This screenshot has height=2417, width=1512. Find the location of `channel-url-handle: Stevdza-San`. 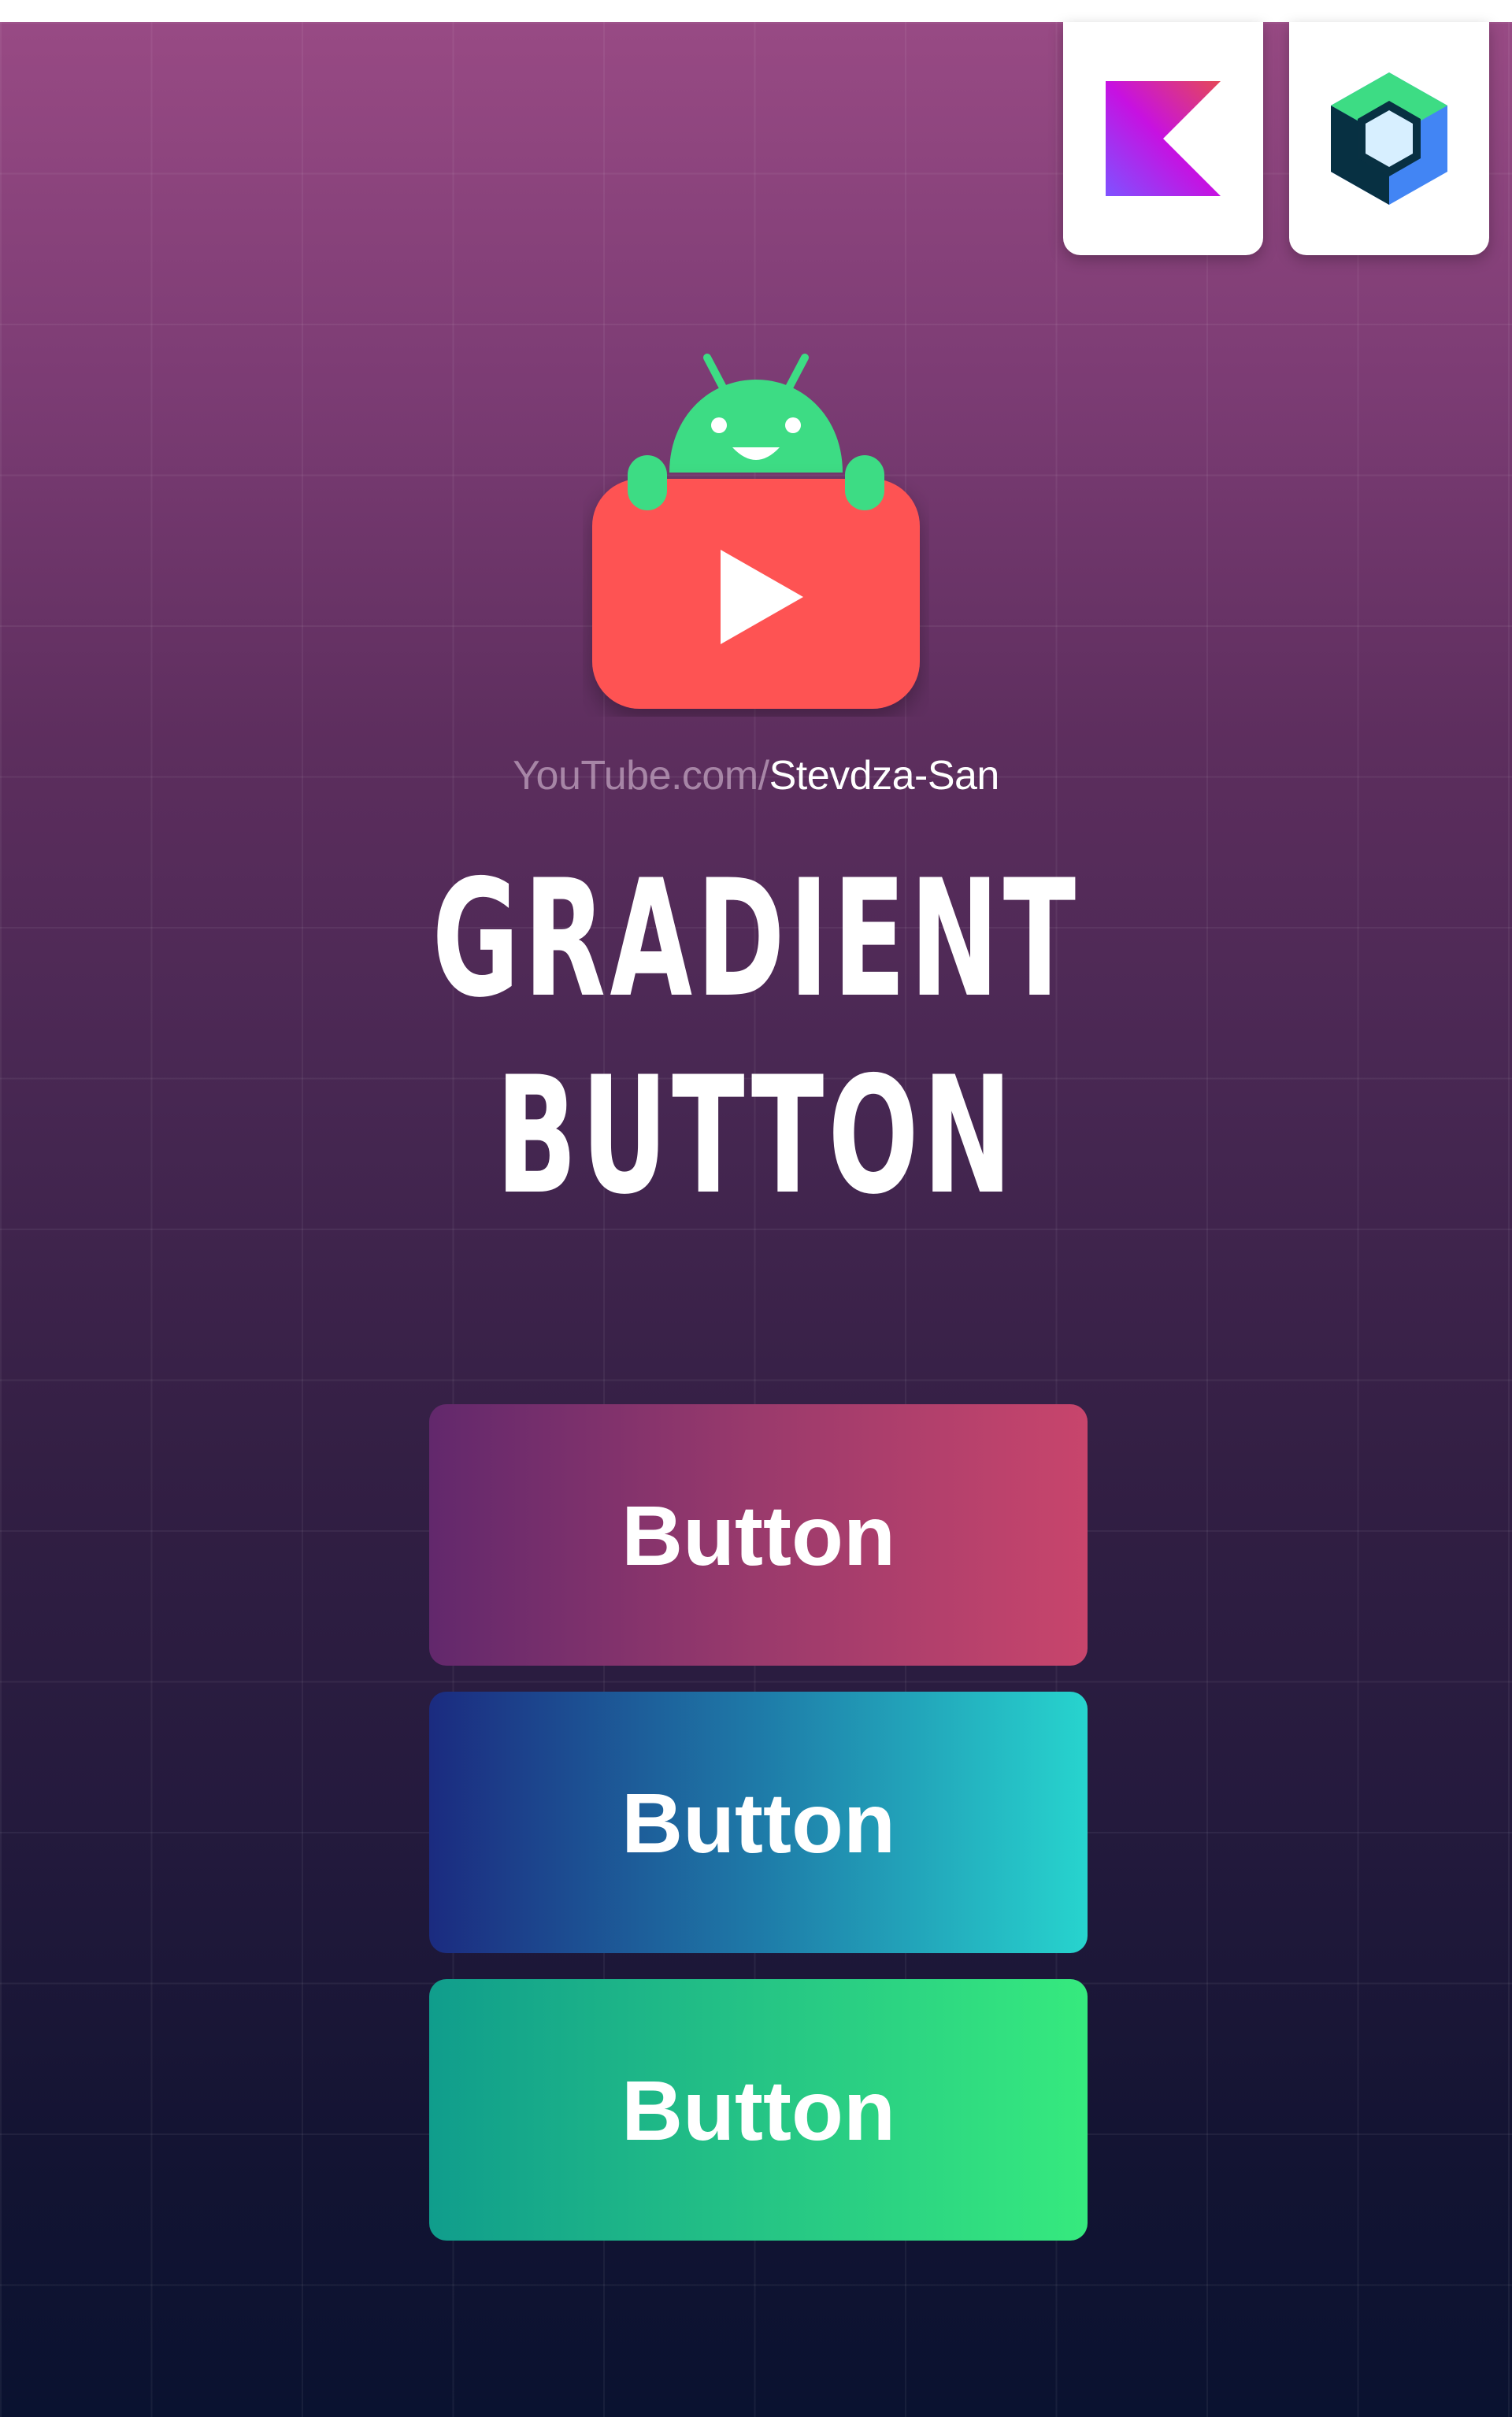

channel-url-handle: Stevdza-San is located at coordinates (884, 776).